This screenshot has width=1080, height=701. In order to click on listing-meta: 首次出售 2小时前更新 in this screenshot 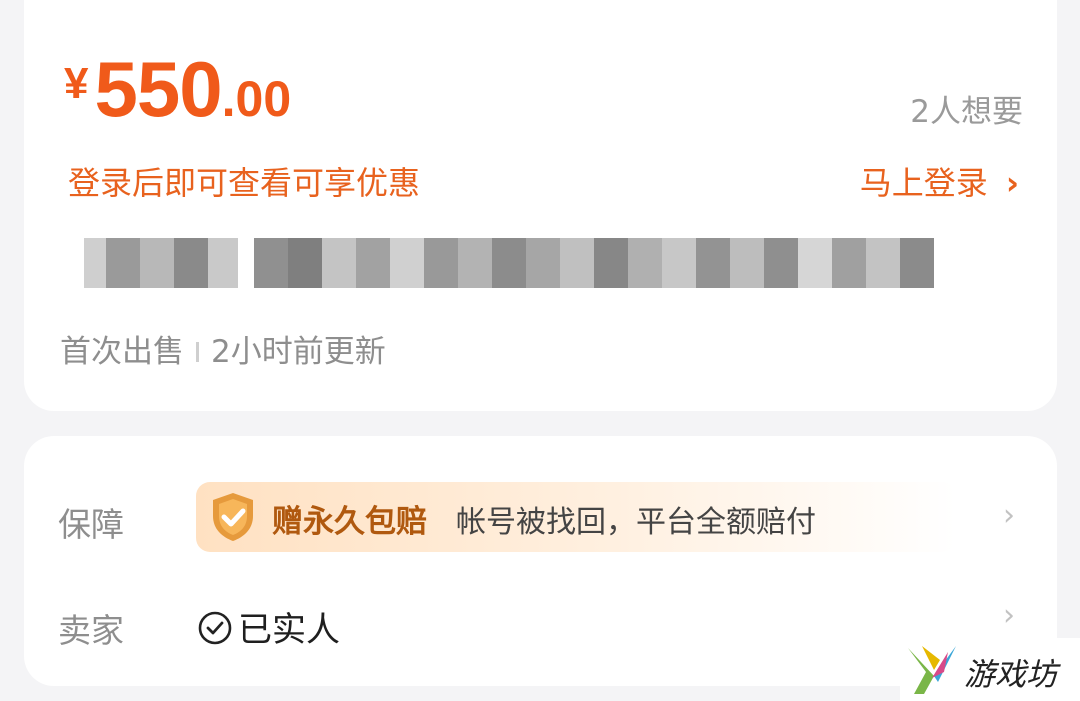, I will do `click(223, 348)`.